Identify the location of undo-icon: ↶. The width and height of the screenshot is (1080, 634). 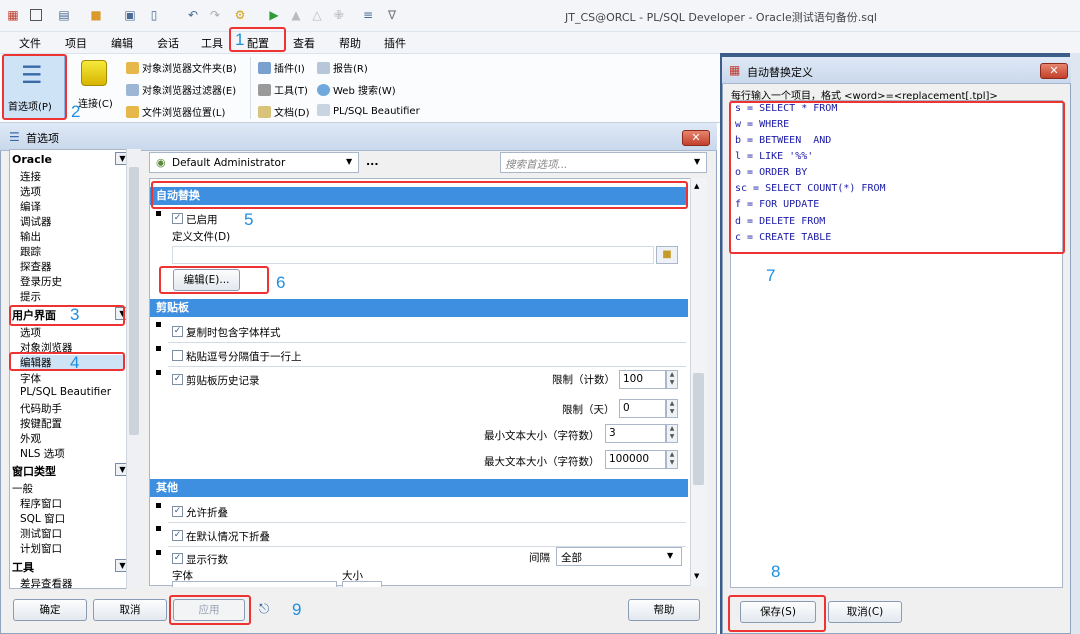
(193, 15).